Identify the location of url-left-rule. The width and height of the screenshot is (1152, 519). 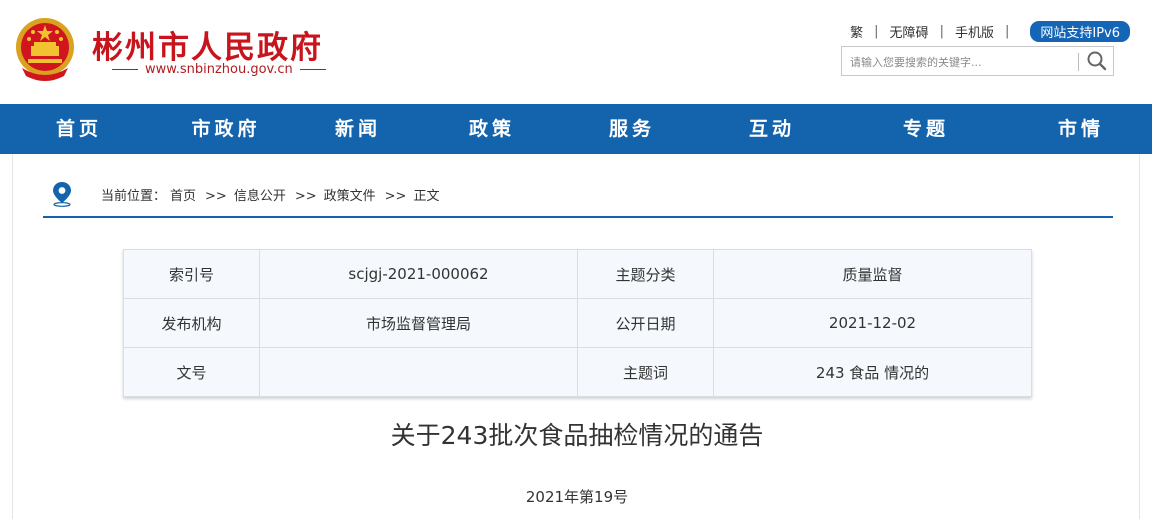
(125, 69).